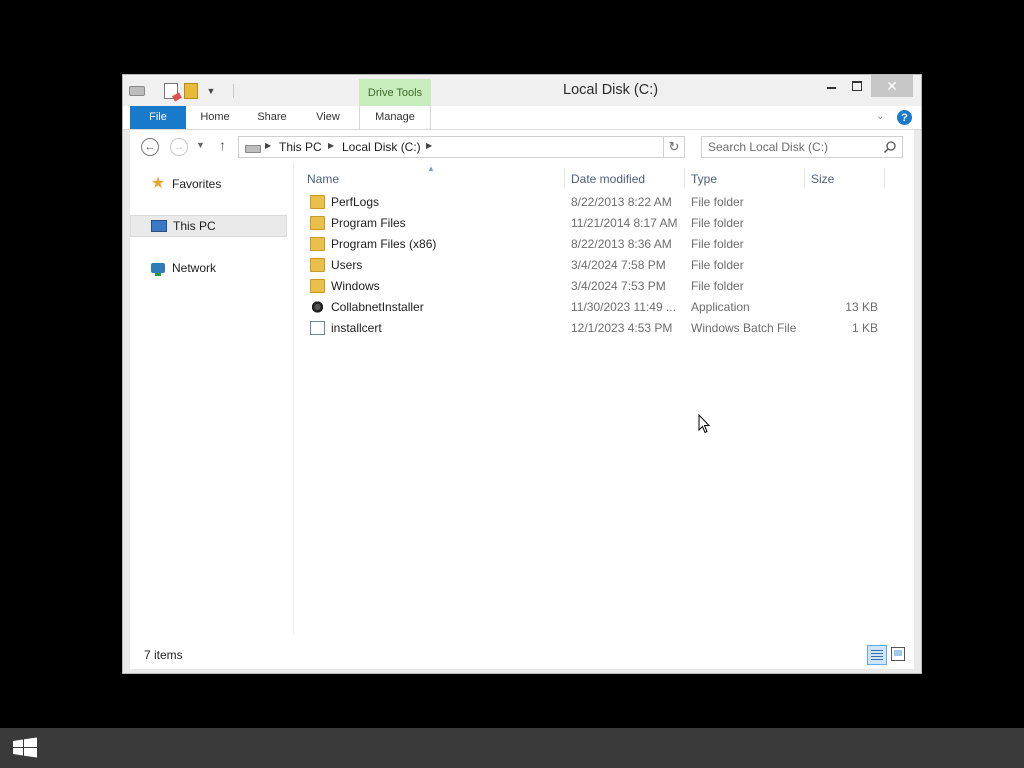 This screenshot has width=1024, height=768. I want to click on file-row: PerfLogs 8/22/2013 8:22 AM File folder, so click(600, 202).